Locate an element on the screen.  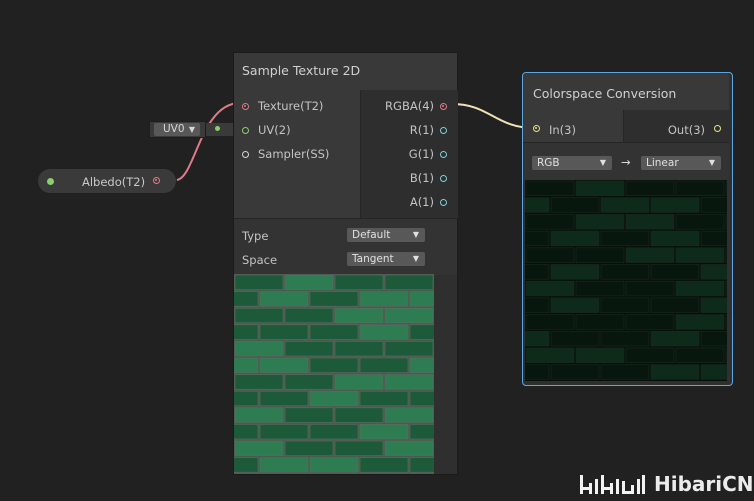
input-ports: In(3) is located at coordinates (573, 126).